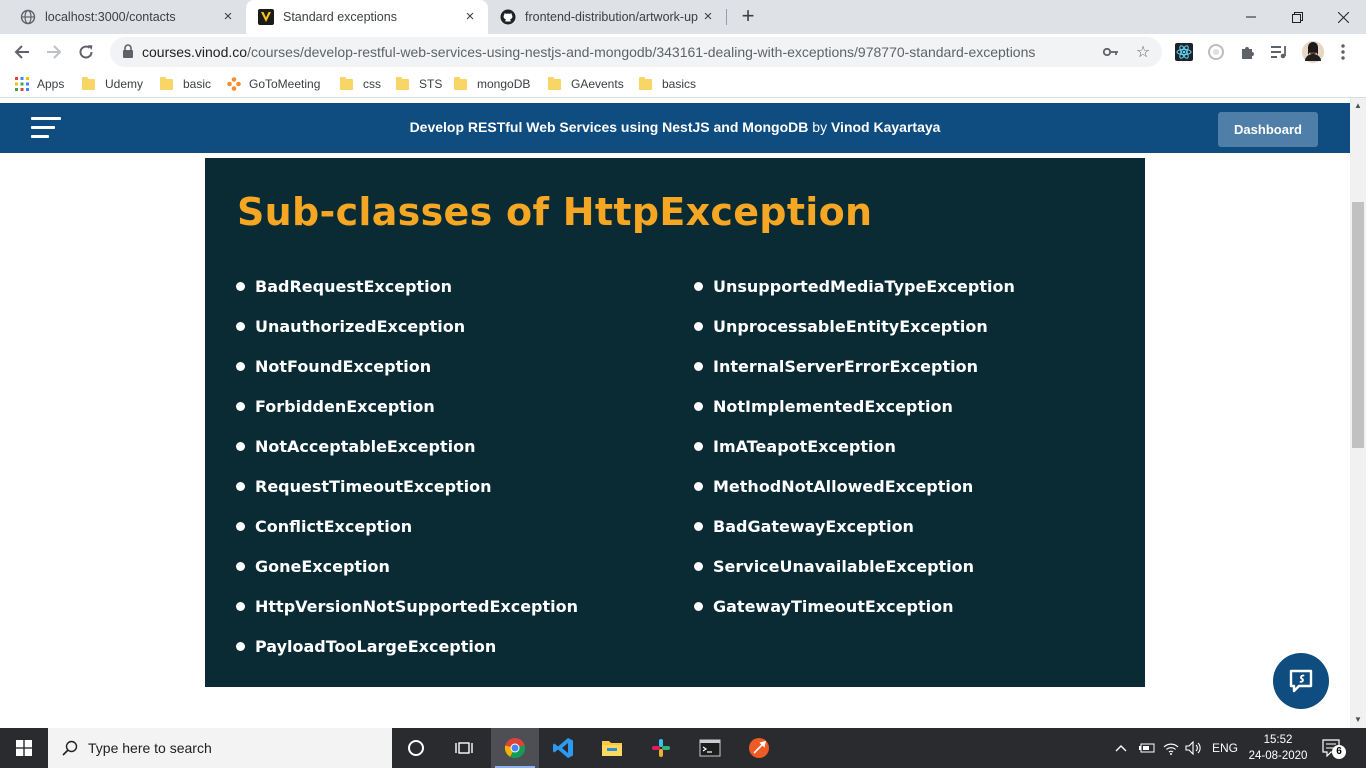  I want to click on exception-list-item: ServiceUnavailableException, so click(854, 566).